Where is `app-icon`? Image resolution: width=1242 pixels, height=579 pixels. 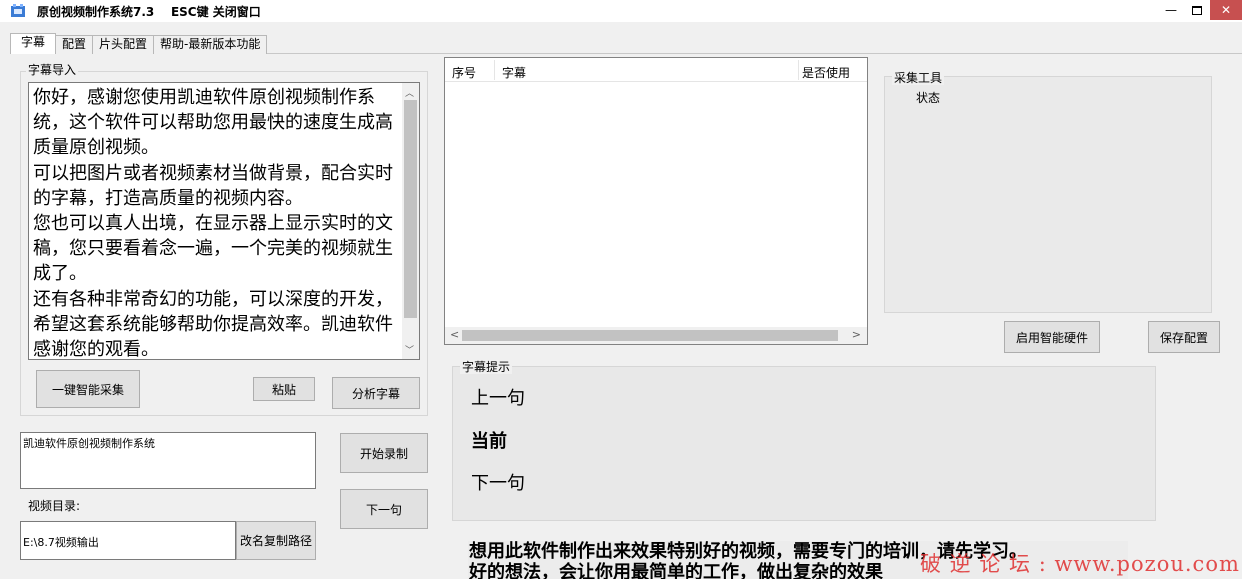
app-icon is located at coordinates (18, 11).